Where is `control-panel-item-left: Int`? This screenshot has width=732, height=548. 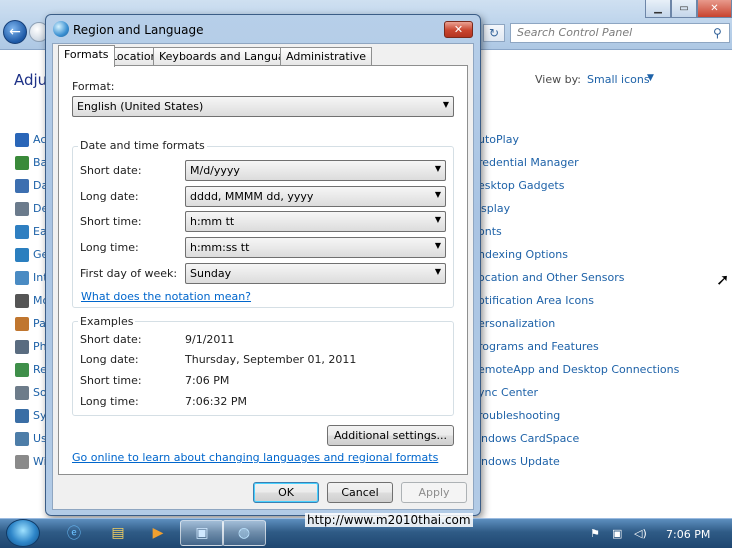
control-panel-item-left: Int is located at coordinates (39, 277).